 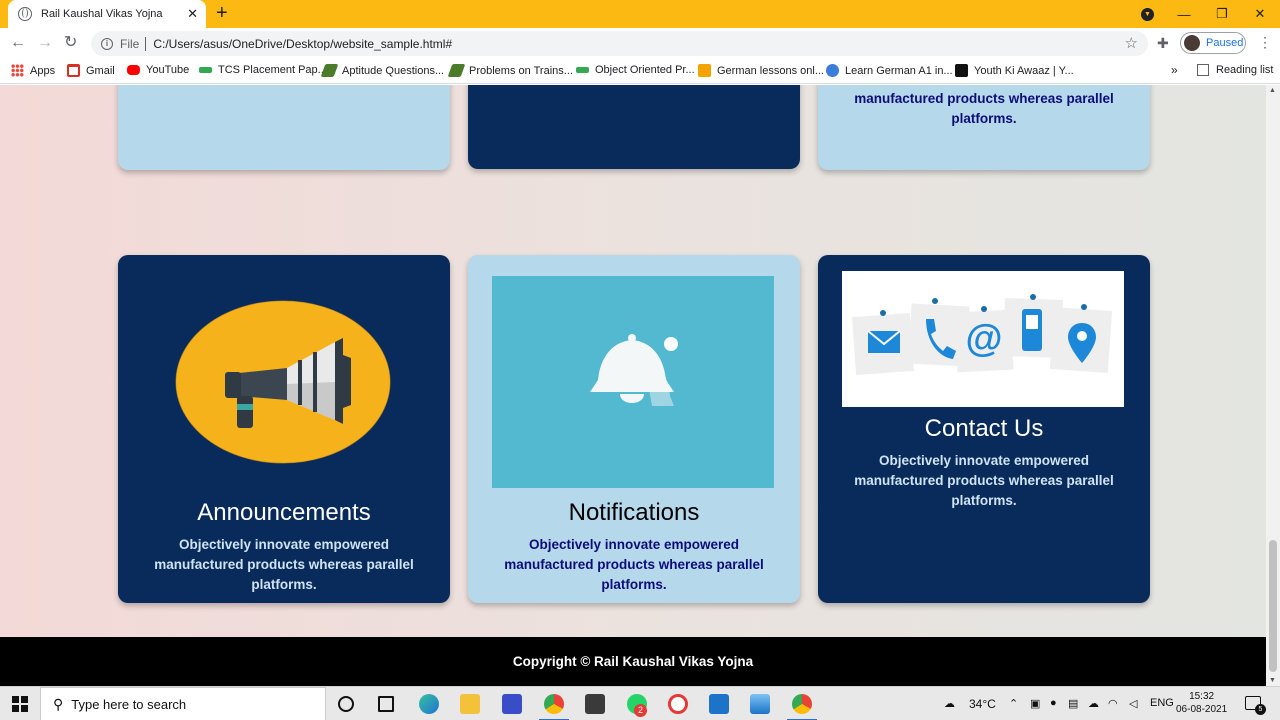 I want to click on profile-status: Paused, so click(x=1225, y=43).